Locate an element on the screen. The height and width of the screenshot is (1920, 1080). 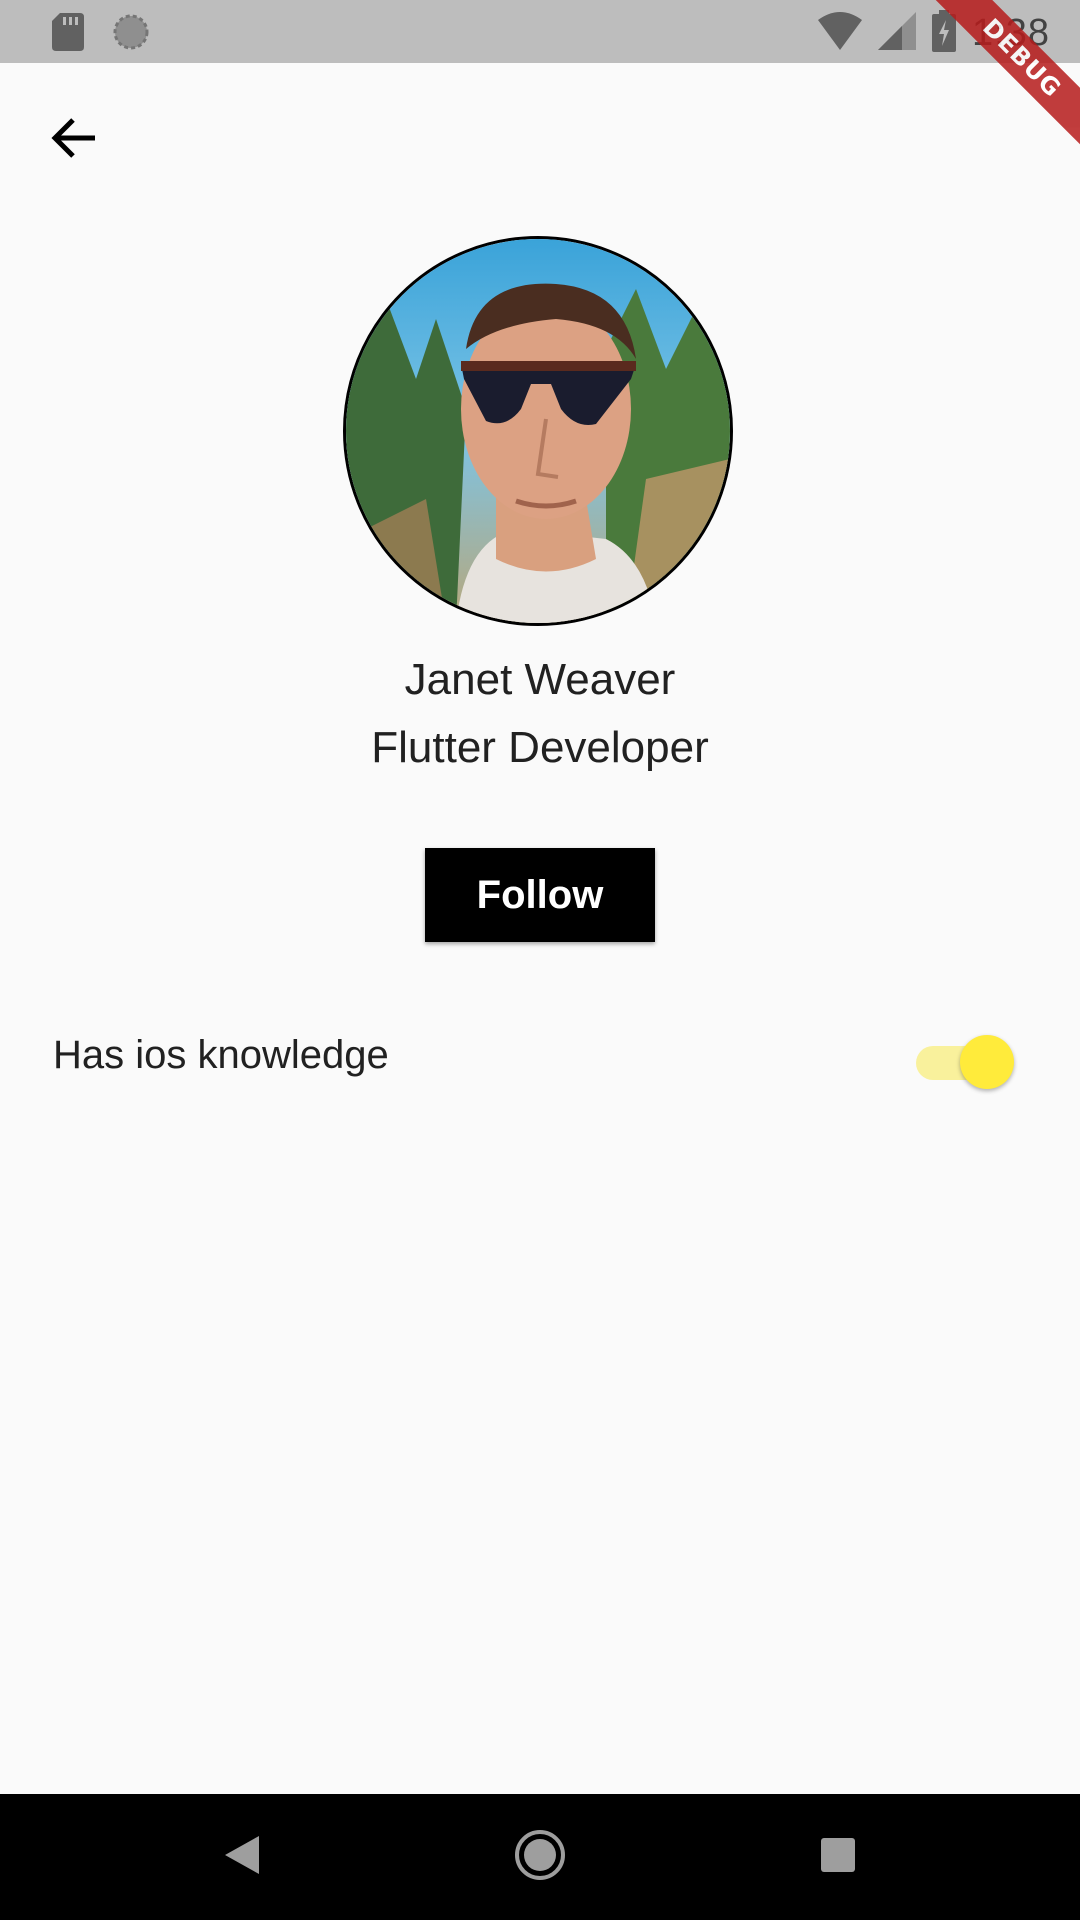
nav-recents-button is located at coordinates (838, 1857).